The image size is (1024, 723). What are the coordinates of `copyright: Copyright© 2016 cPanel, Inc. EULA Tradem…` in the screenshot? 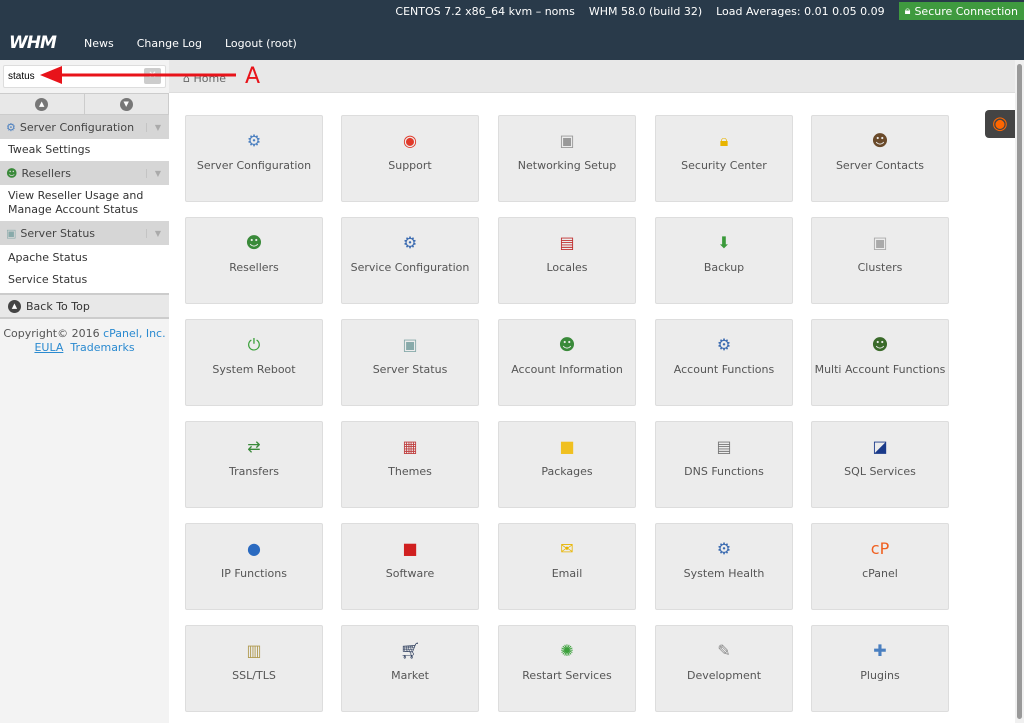 It's located at (84, 341).